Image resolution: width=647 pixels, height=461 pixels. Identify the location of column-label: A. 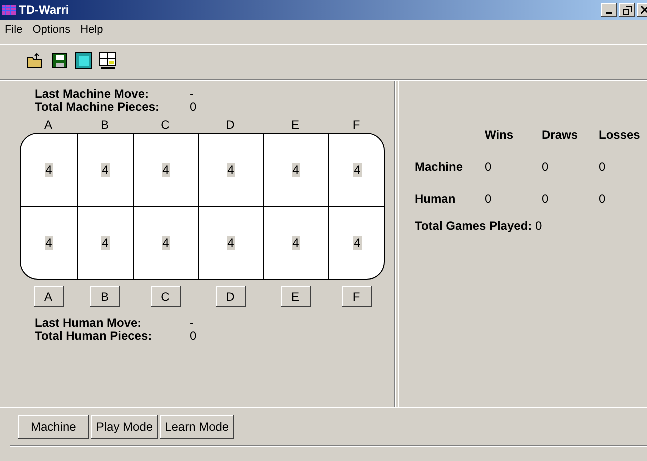
(48, 125).